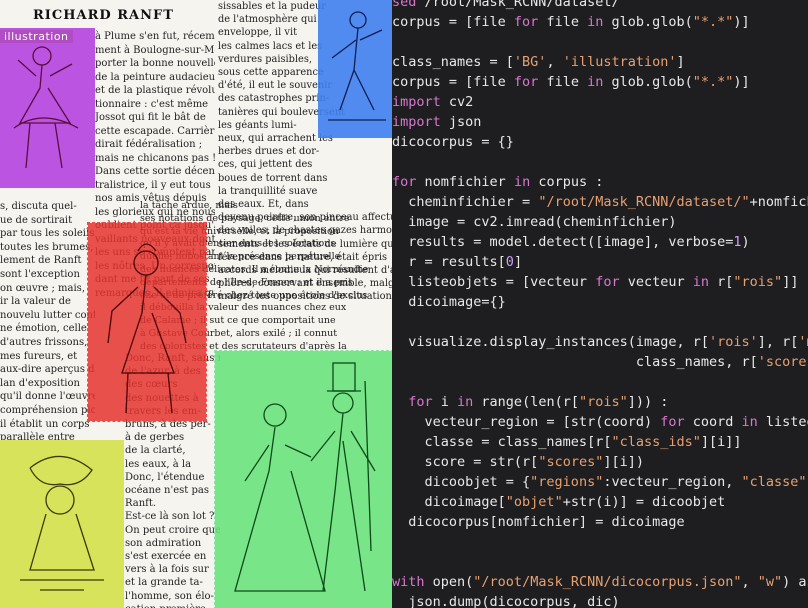 The width and height of the screenshot is (808, 608). What do you see at coordinates (713, 22) in the screenshot?
I see `code-token: "*.*"` at bounding box center [713, 22].